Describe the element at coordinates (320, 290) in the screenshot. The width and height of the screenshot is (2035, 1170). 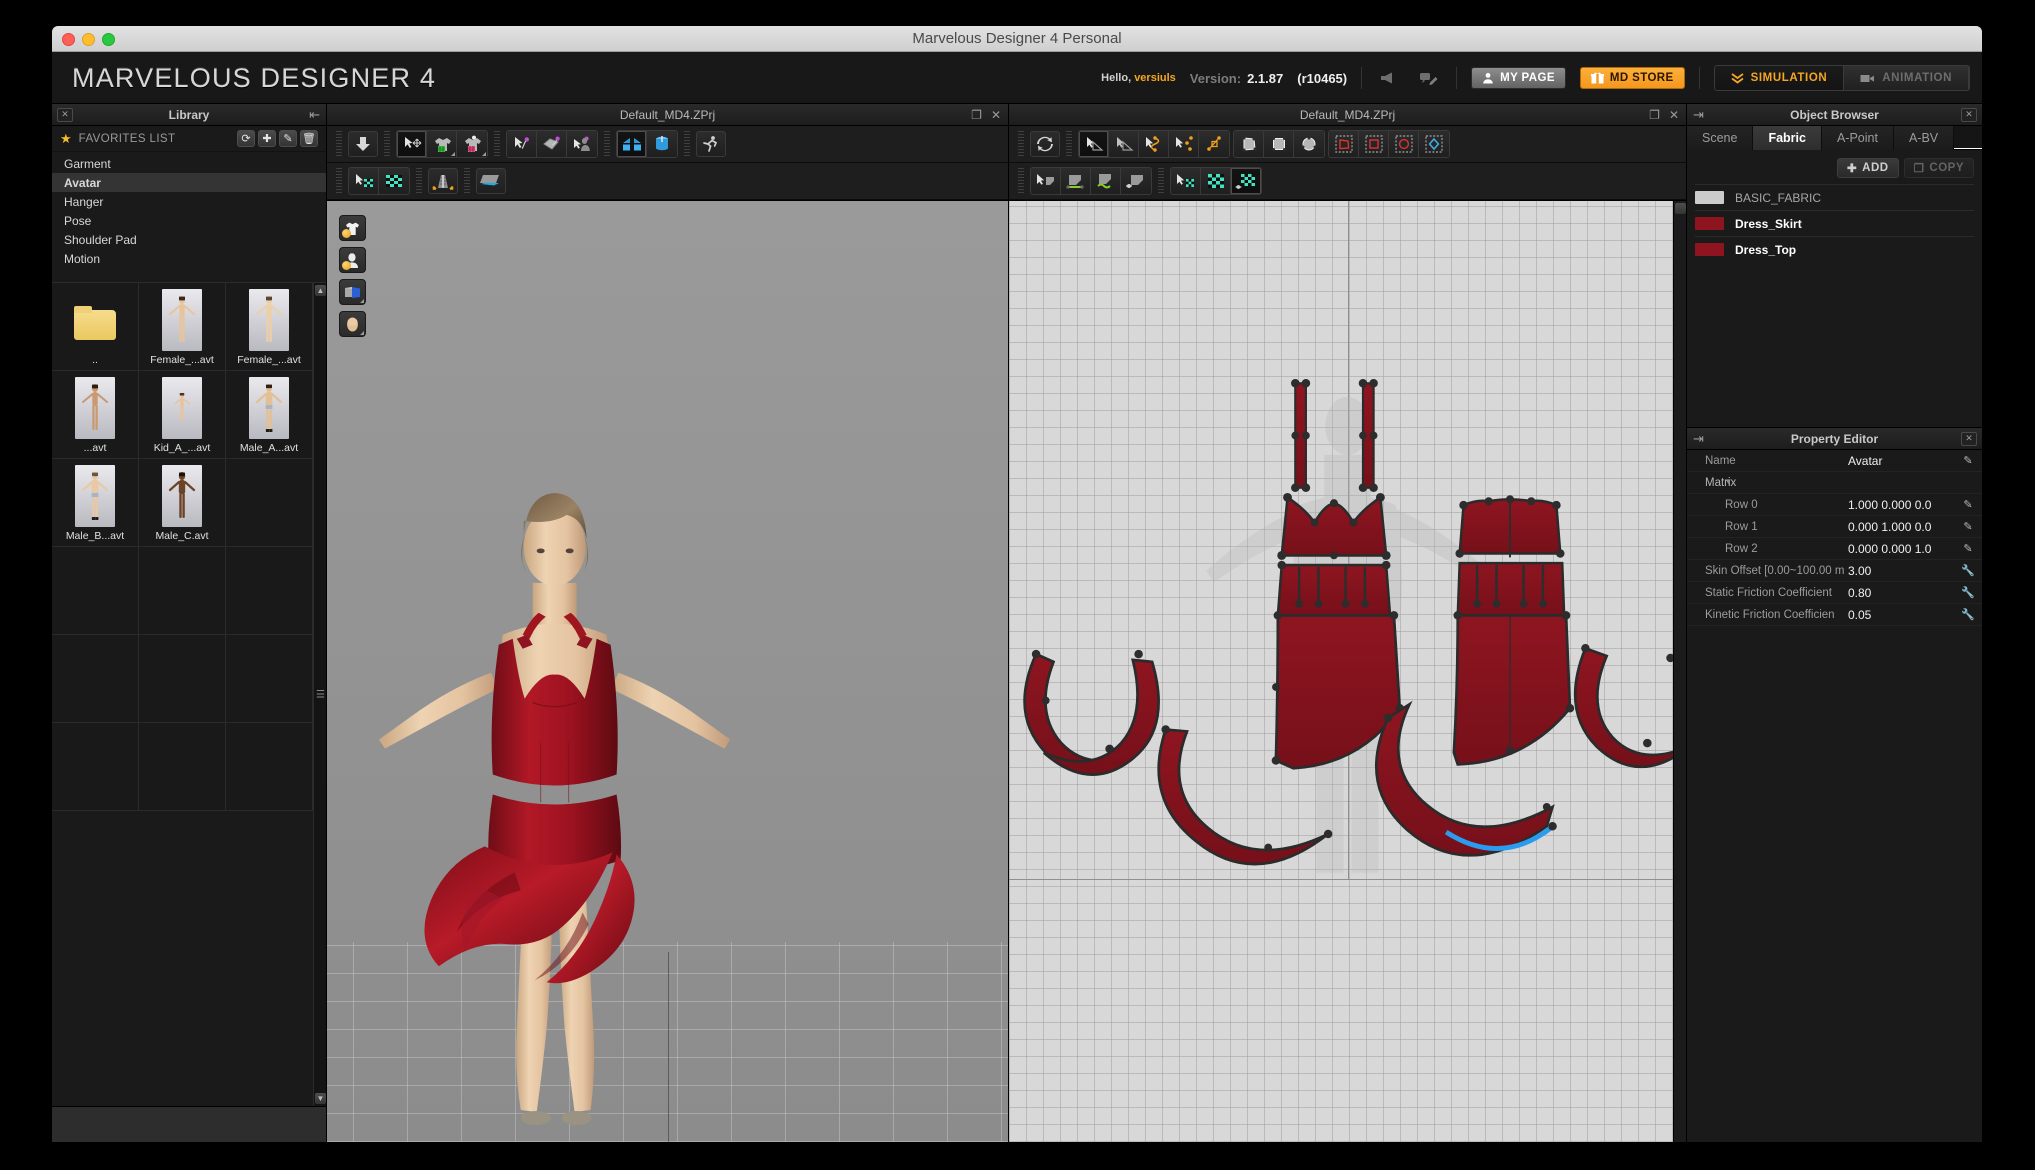
I see `scroll-up-icon: ▲` at that location.